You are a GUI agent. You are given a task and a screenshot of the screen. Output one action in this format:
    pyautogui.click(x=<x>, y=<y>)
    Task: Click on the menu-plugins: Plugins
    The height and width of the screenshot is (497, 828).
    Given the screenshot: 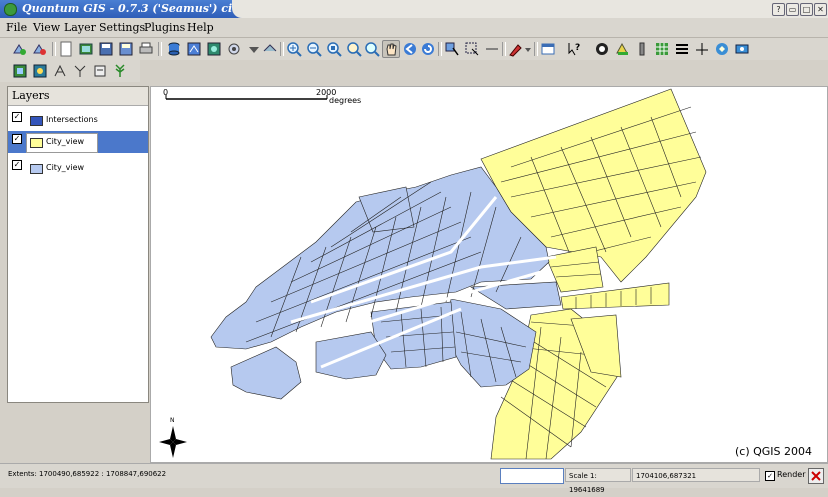 What is the action you would take?
    pyautogui.click(x=164, y=27)
    